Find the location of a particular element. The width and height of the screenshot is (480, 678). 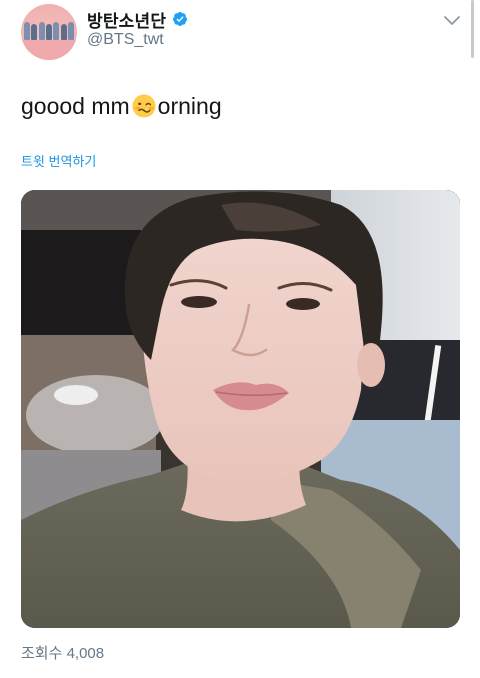

chevron-down-icon is located at coordinates (452, 21).